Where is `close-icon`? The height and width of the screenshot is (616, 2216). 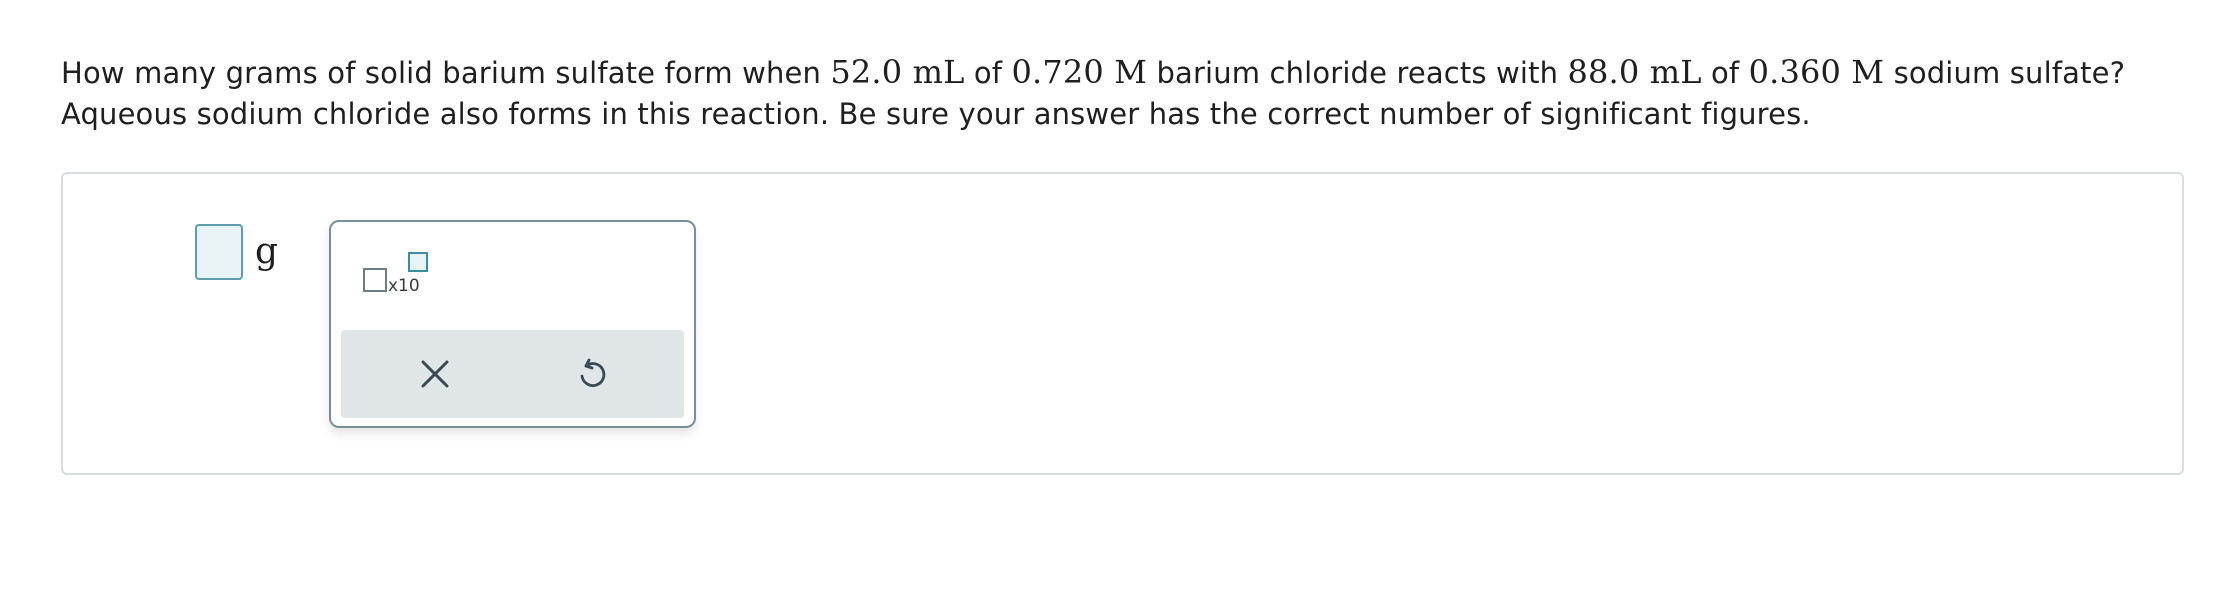
close-icon is located at coordinates (435, 374).